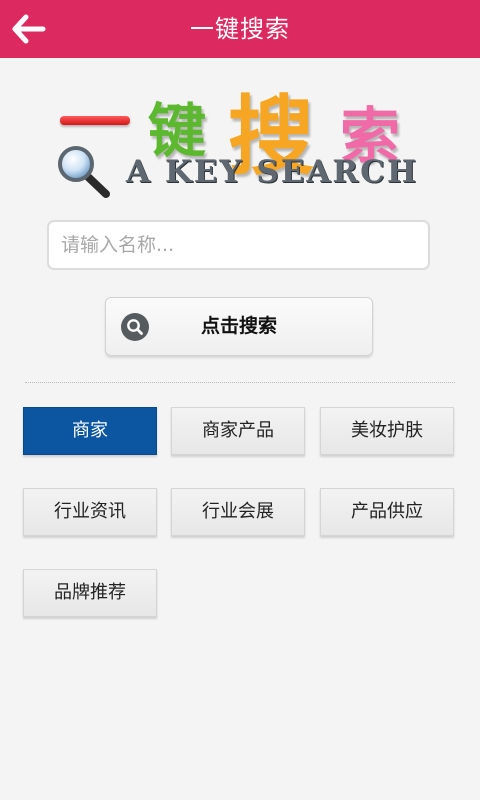 This screenshot has width=480, height=800. What do you see at coordinates (240, 382) in the screenshot?
I see `divider` at bounding box center [240, 382].